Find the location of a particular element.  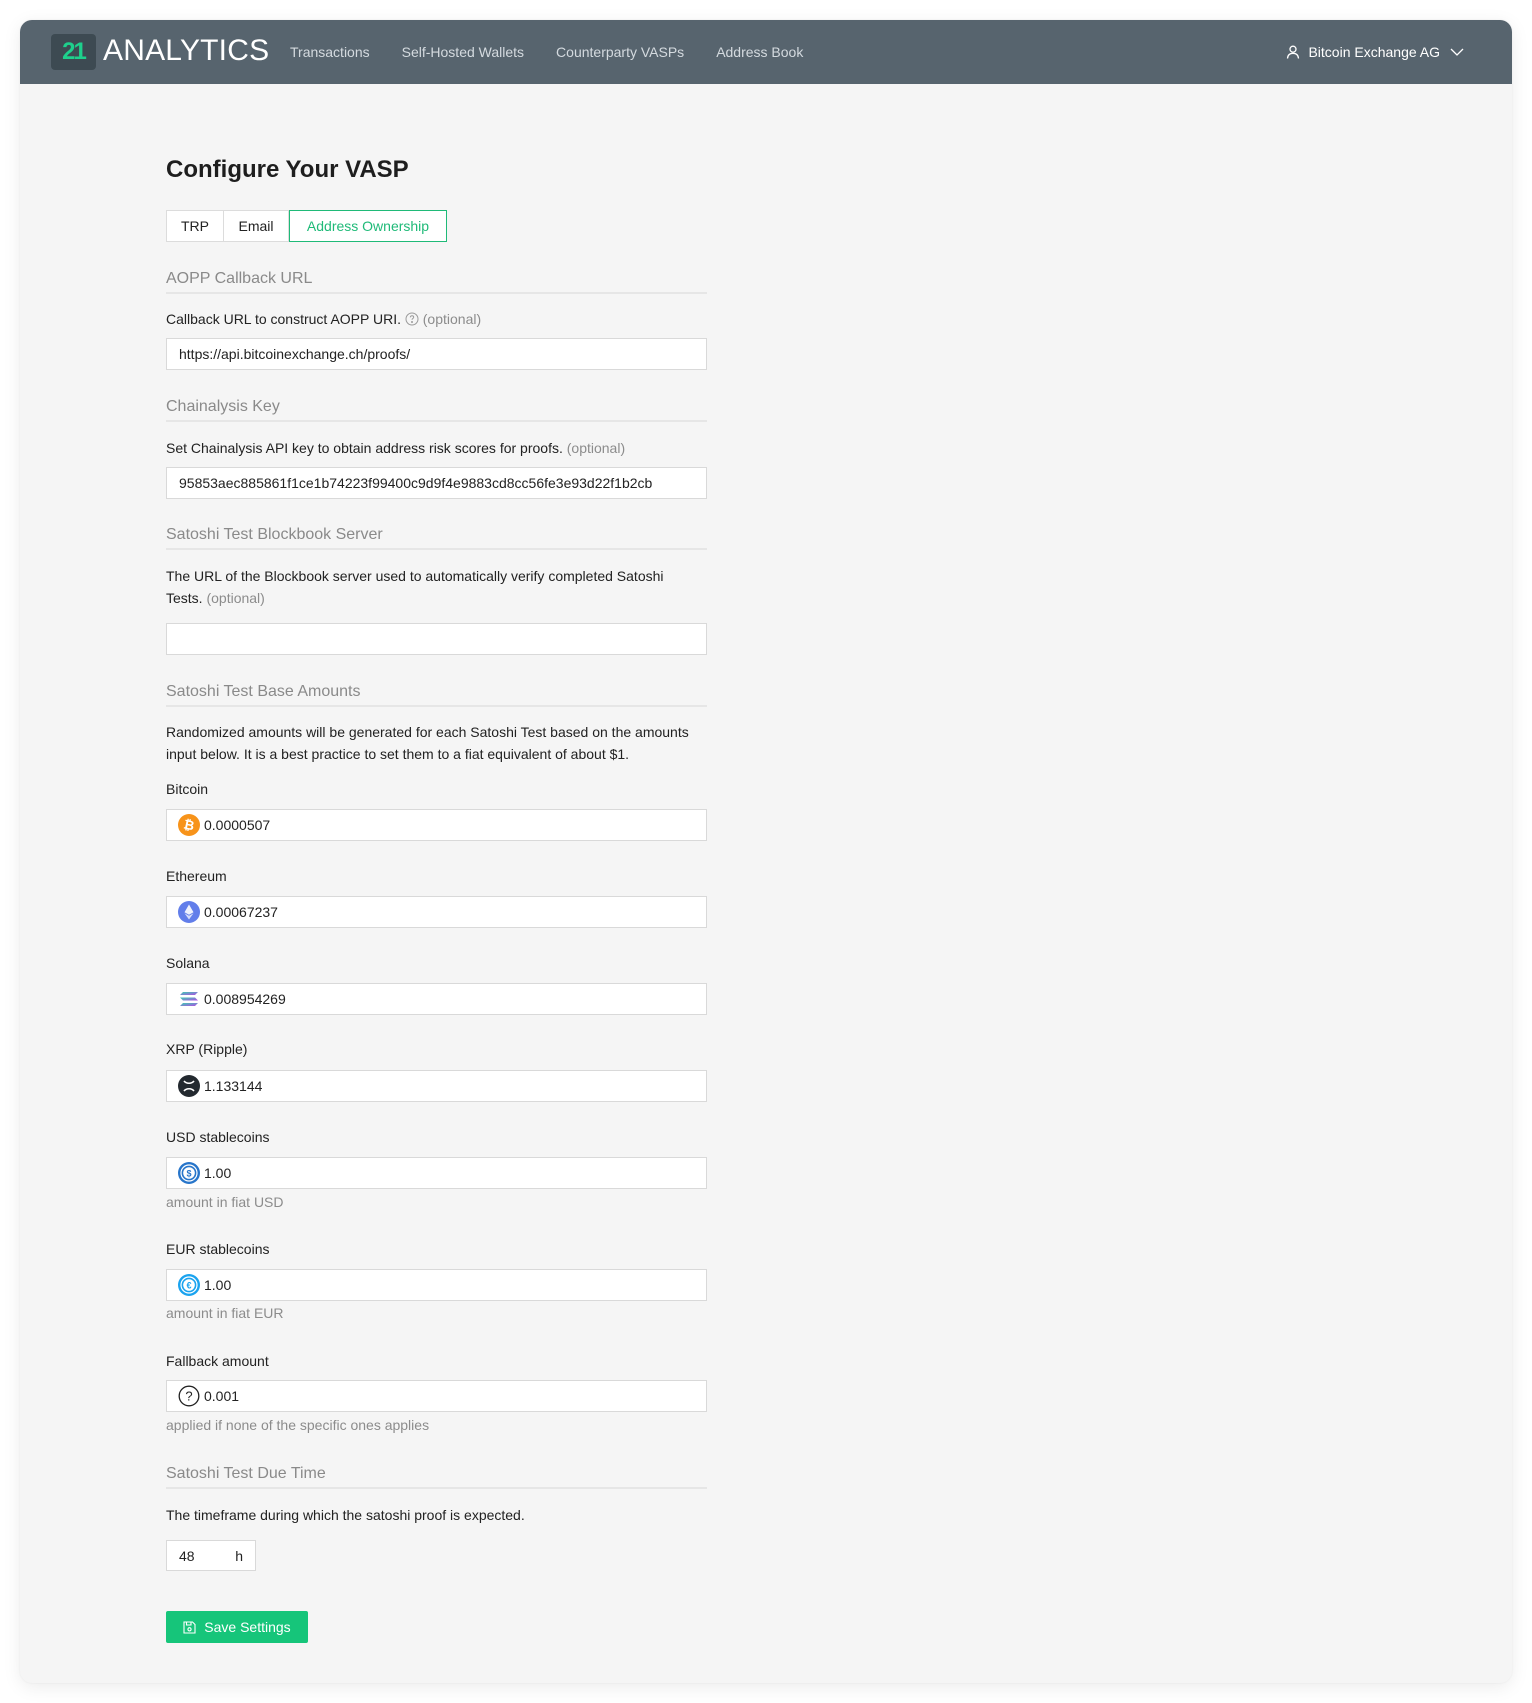

bitcoin-amount-input: ₿ 0.0000507 is located at coordinates (436, 825).